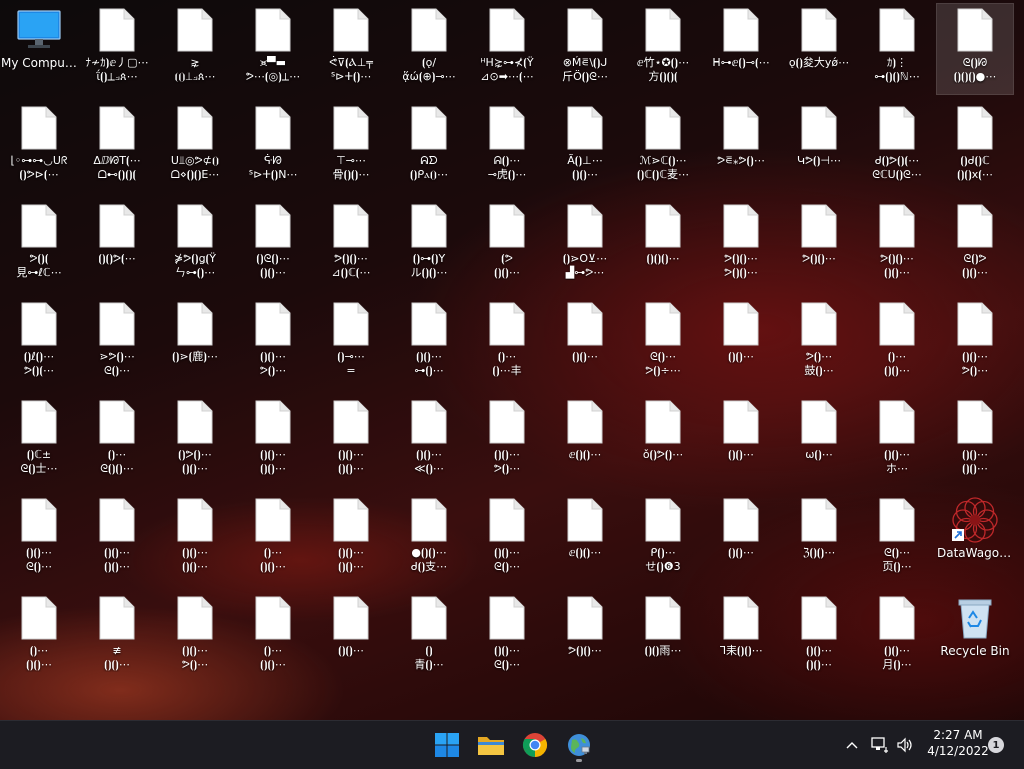 This screenshot has height=769, width=1024. Describe the element at coordinates (195, 49) in the screenshot. I see `desktop-file-item: ⋧ ⦗⦗⦘⟂⟓ጰ⋯` at that location.